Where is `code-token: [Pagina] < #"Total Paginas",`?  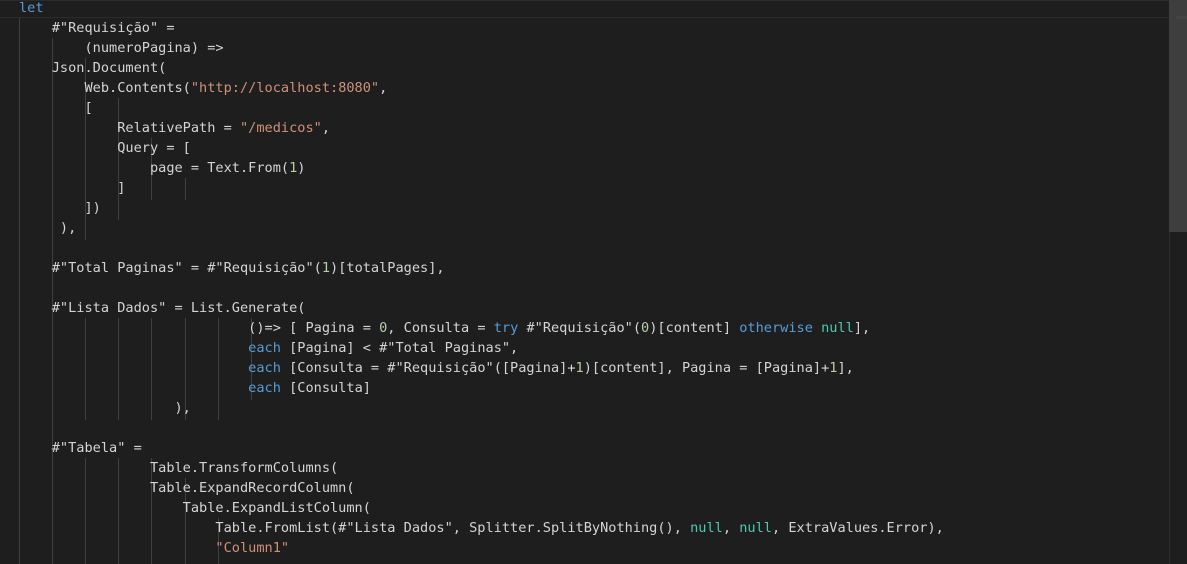
code-token: [Pagina] < #"Total Paginas", is located at coordinates (399, 348).